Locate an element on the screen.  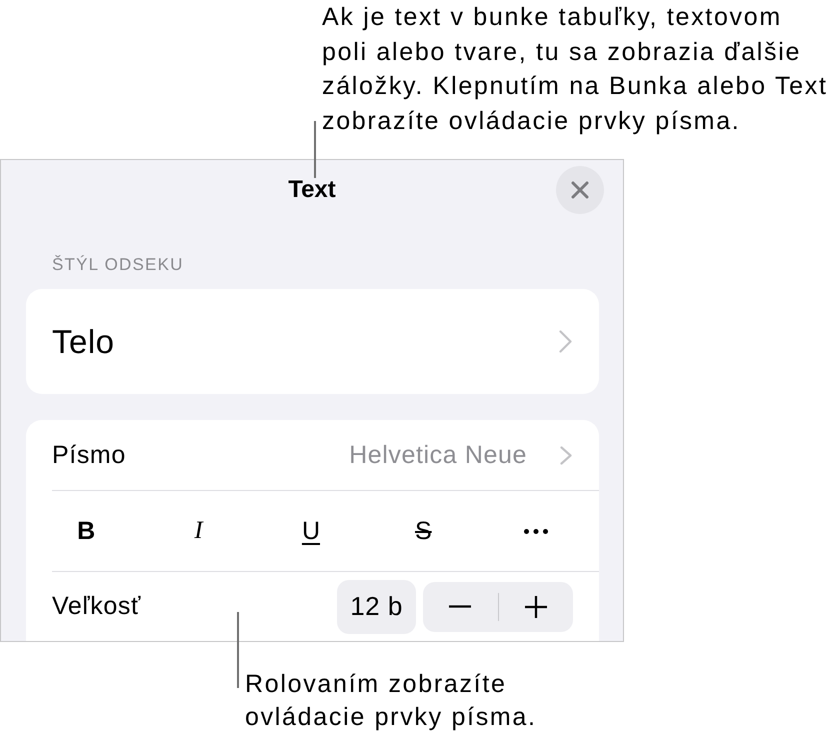
ellipsis-icon is located at coordinates (536, 531).